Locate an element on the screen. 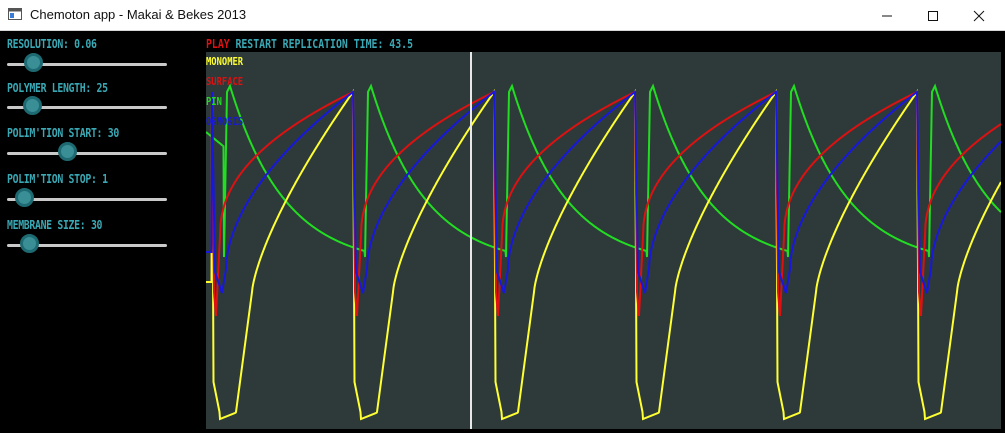  maximize-button is located at coordinates (933, 15).